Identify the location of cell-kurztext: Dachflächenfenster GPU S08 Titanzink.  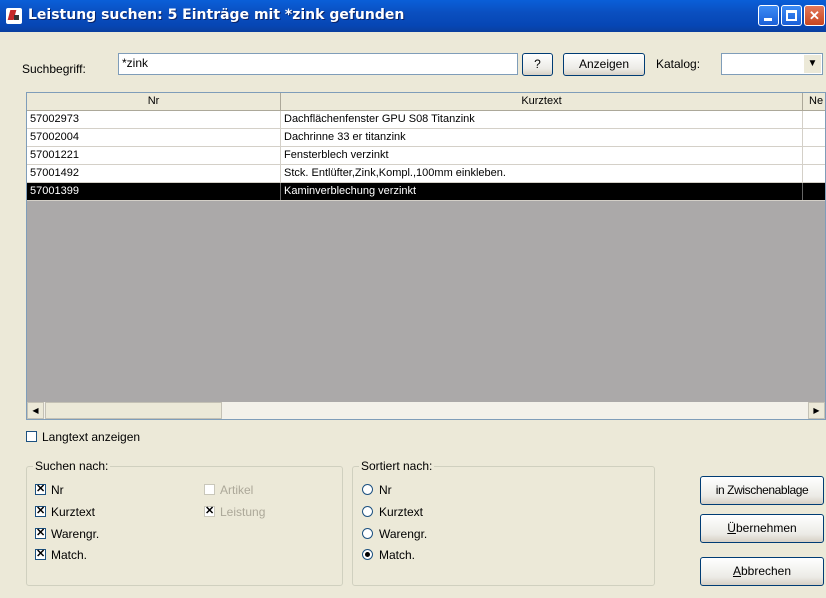
(542, 119).